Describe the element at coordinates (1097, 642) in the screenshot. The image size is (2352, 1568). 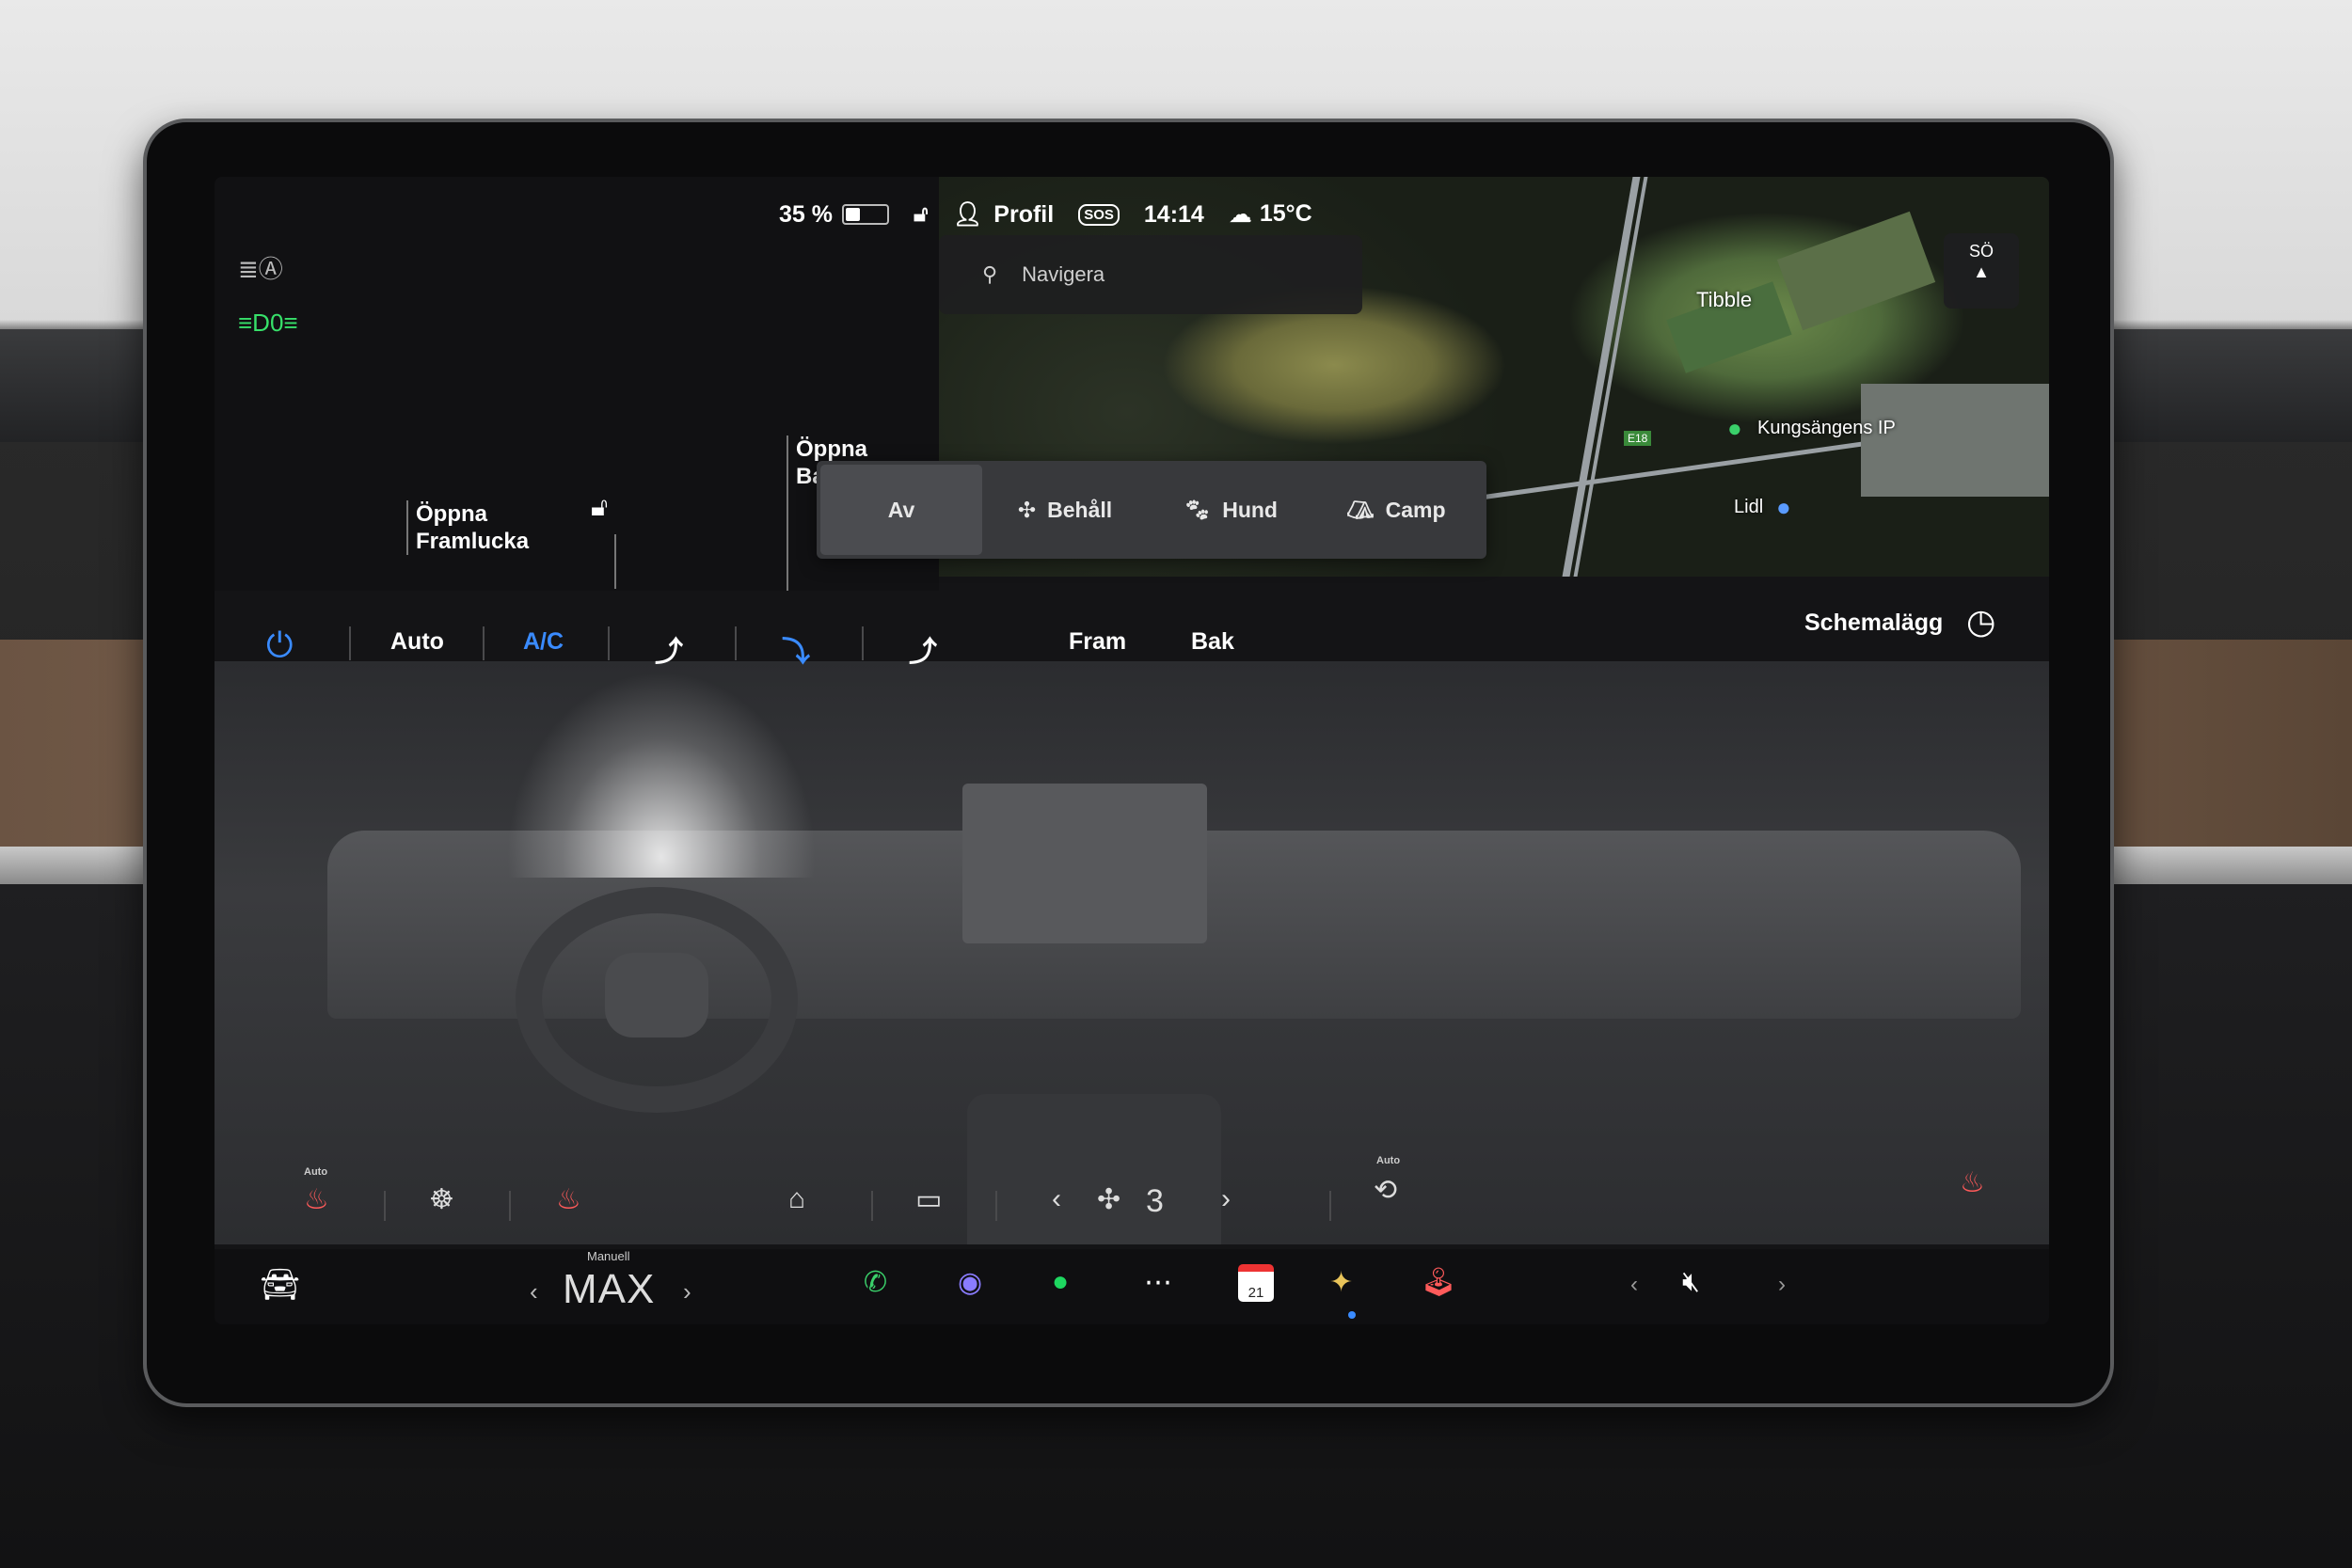
I see `front-vents-button: Fram` at that location.